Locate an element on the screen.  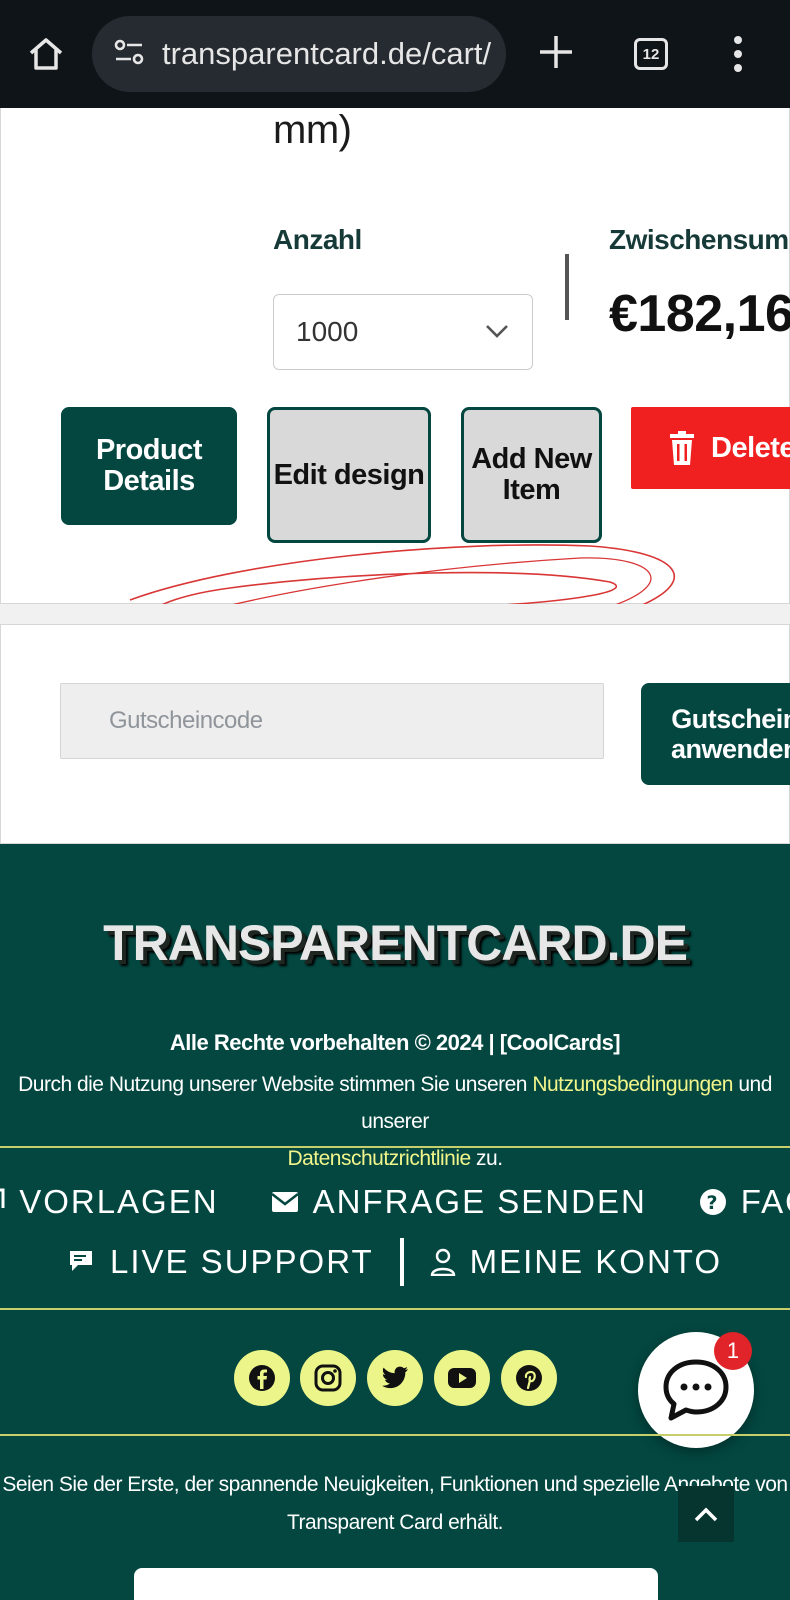
coupon-panel: Gutschein anwenden is located at coordinates (395, 734).